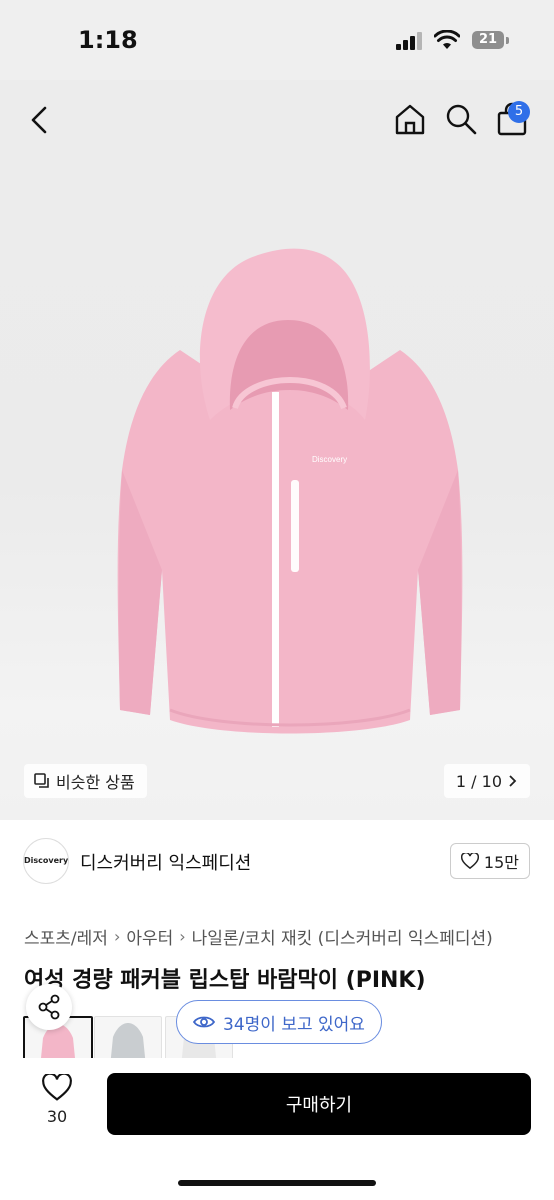 The image size is (554, 1200). What do you see at coordinates (149, 936) in the screenshot?
I see `breadcrumb-item: 아우터` at bounding box center [149, 936].